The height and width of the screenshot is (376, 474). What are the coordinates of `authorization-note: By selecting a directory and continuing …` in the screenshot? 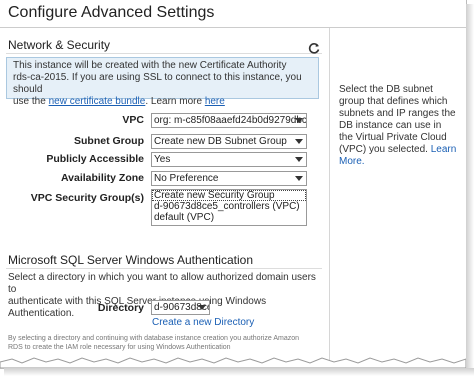 It's located at (168, 343).